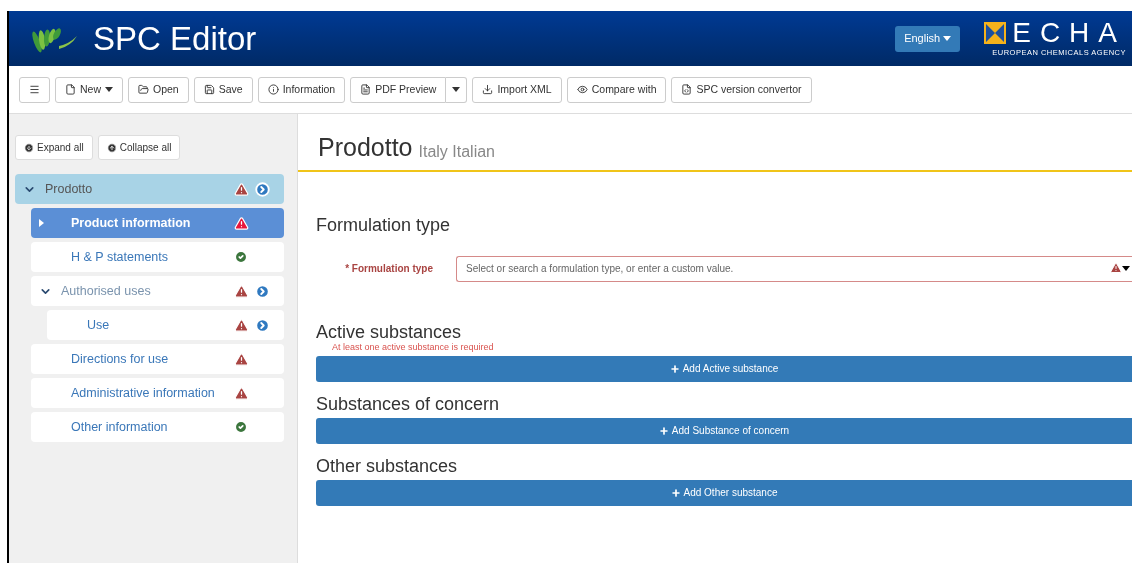 This screenshot has height=563, width=1132. What do you see at coordinates (157, 427) in the screenshot?
I see `tree-item: Other information` at bounding box center [157, 427].